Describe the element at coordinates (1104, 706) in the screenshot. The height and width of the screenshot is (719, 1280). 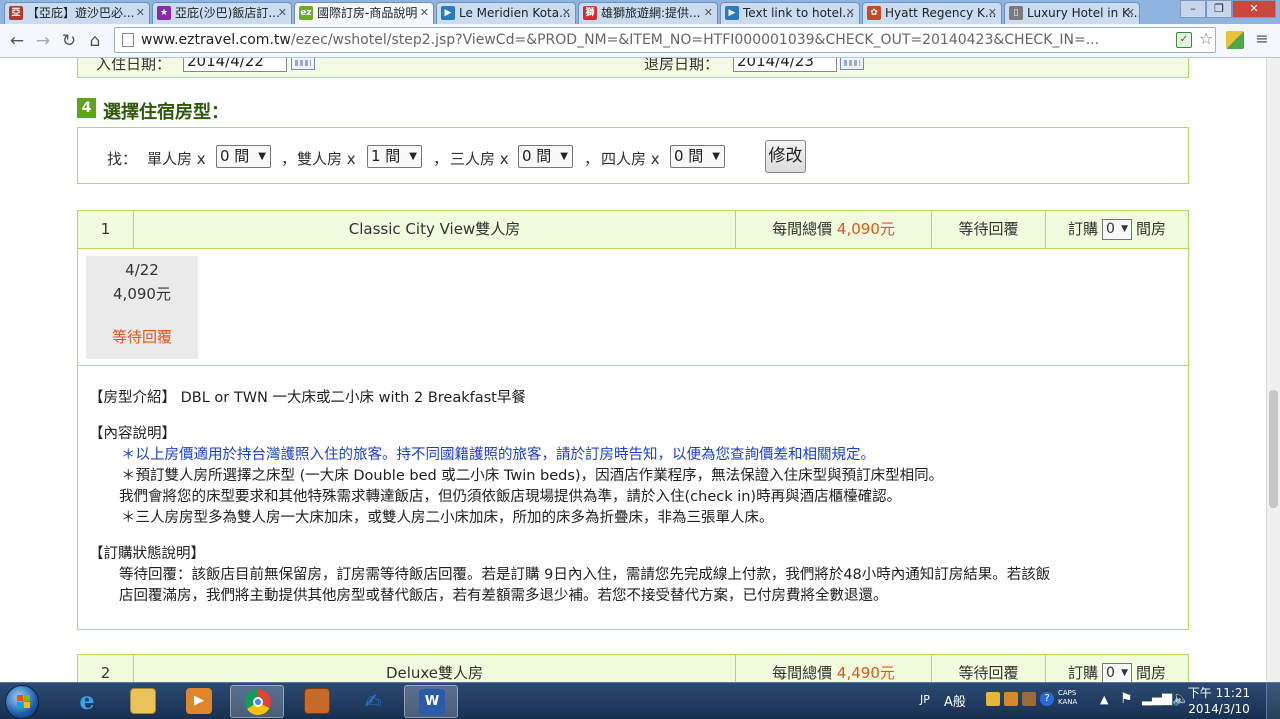
I see `show-hidden-icons-icon: ▲` at that location.